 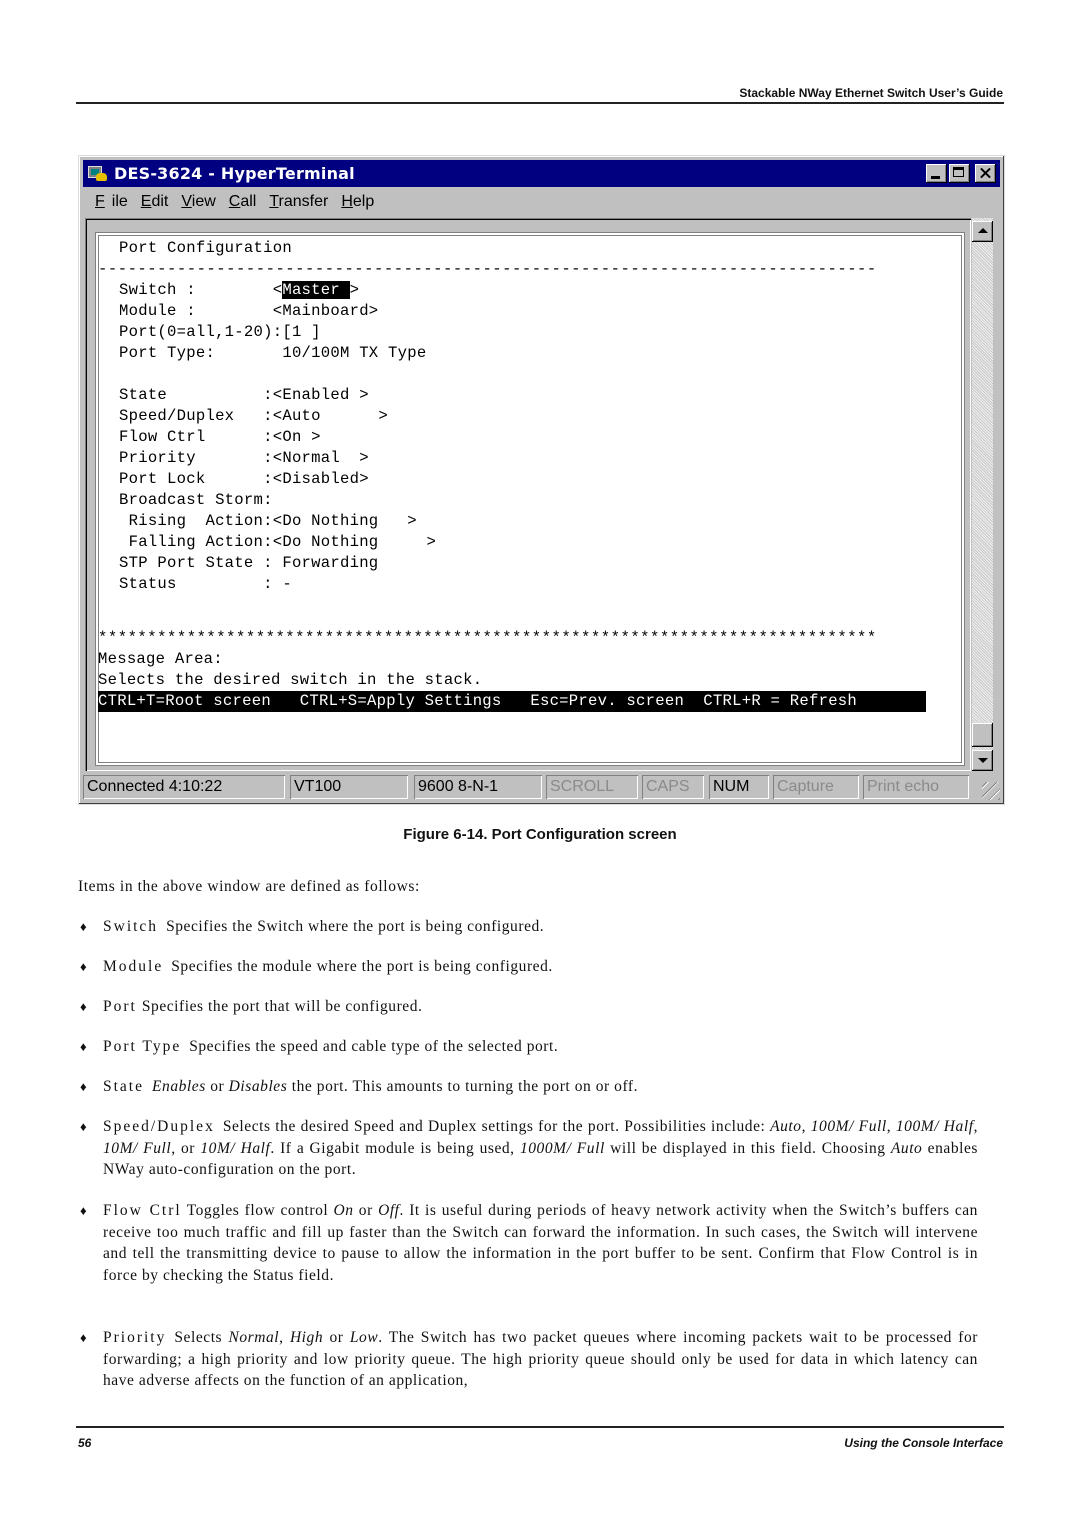 What do you see at coordinates (739, 787) in the screenshot?
I see `status-num: NUM` at bounding box center [739, 787].